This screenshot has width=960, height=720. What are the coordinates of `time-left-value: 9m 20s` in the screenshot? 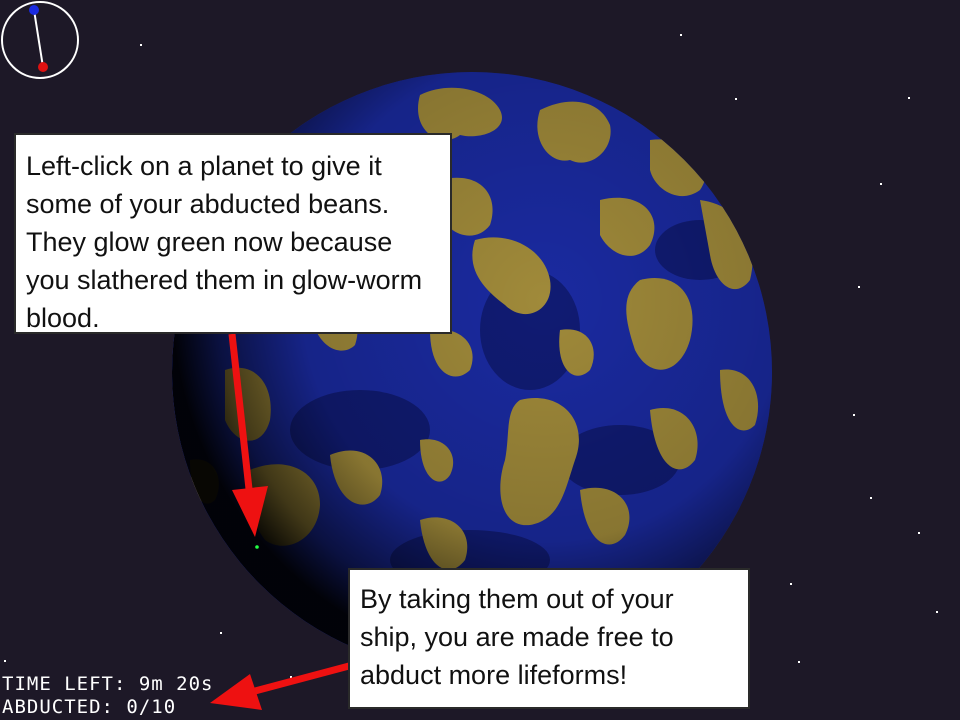 It's located at (176, 684).